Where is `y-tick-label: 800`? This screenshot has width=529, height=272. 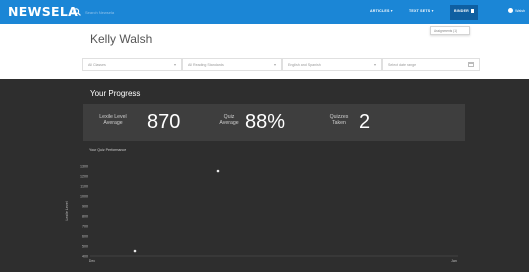
y-tick-label: 800 is located at coordinates (85, 217).